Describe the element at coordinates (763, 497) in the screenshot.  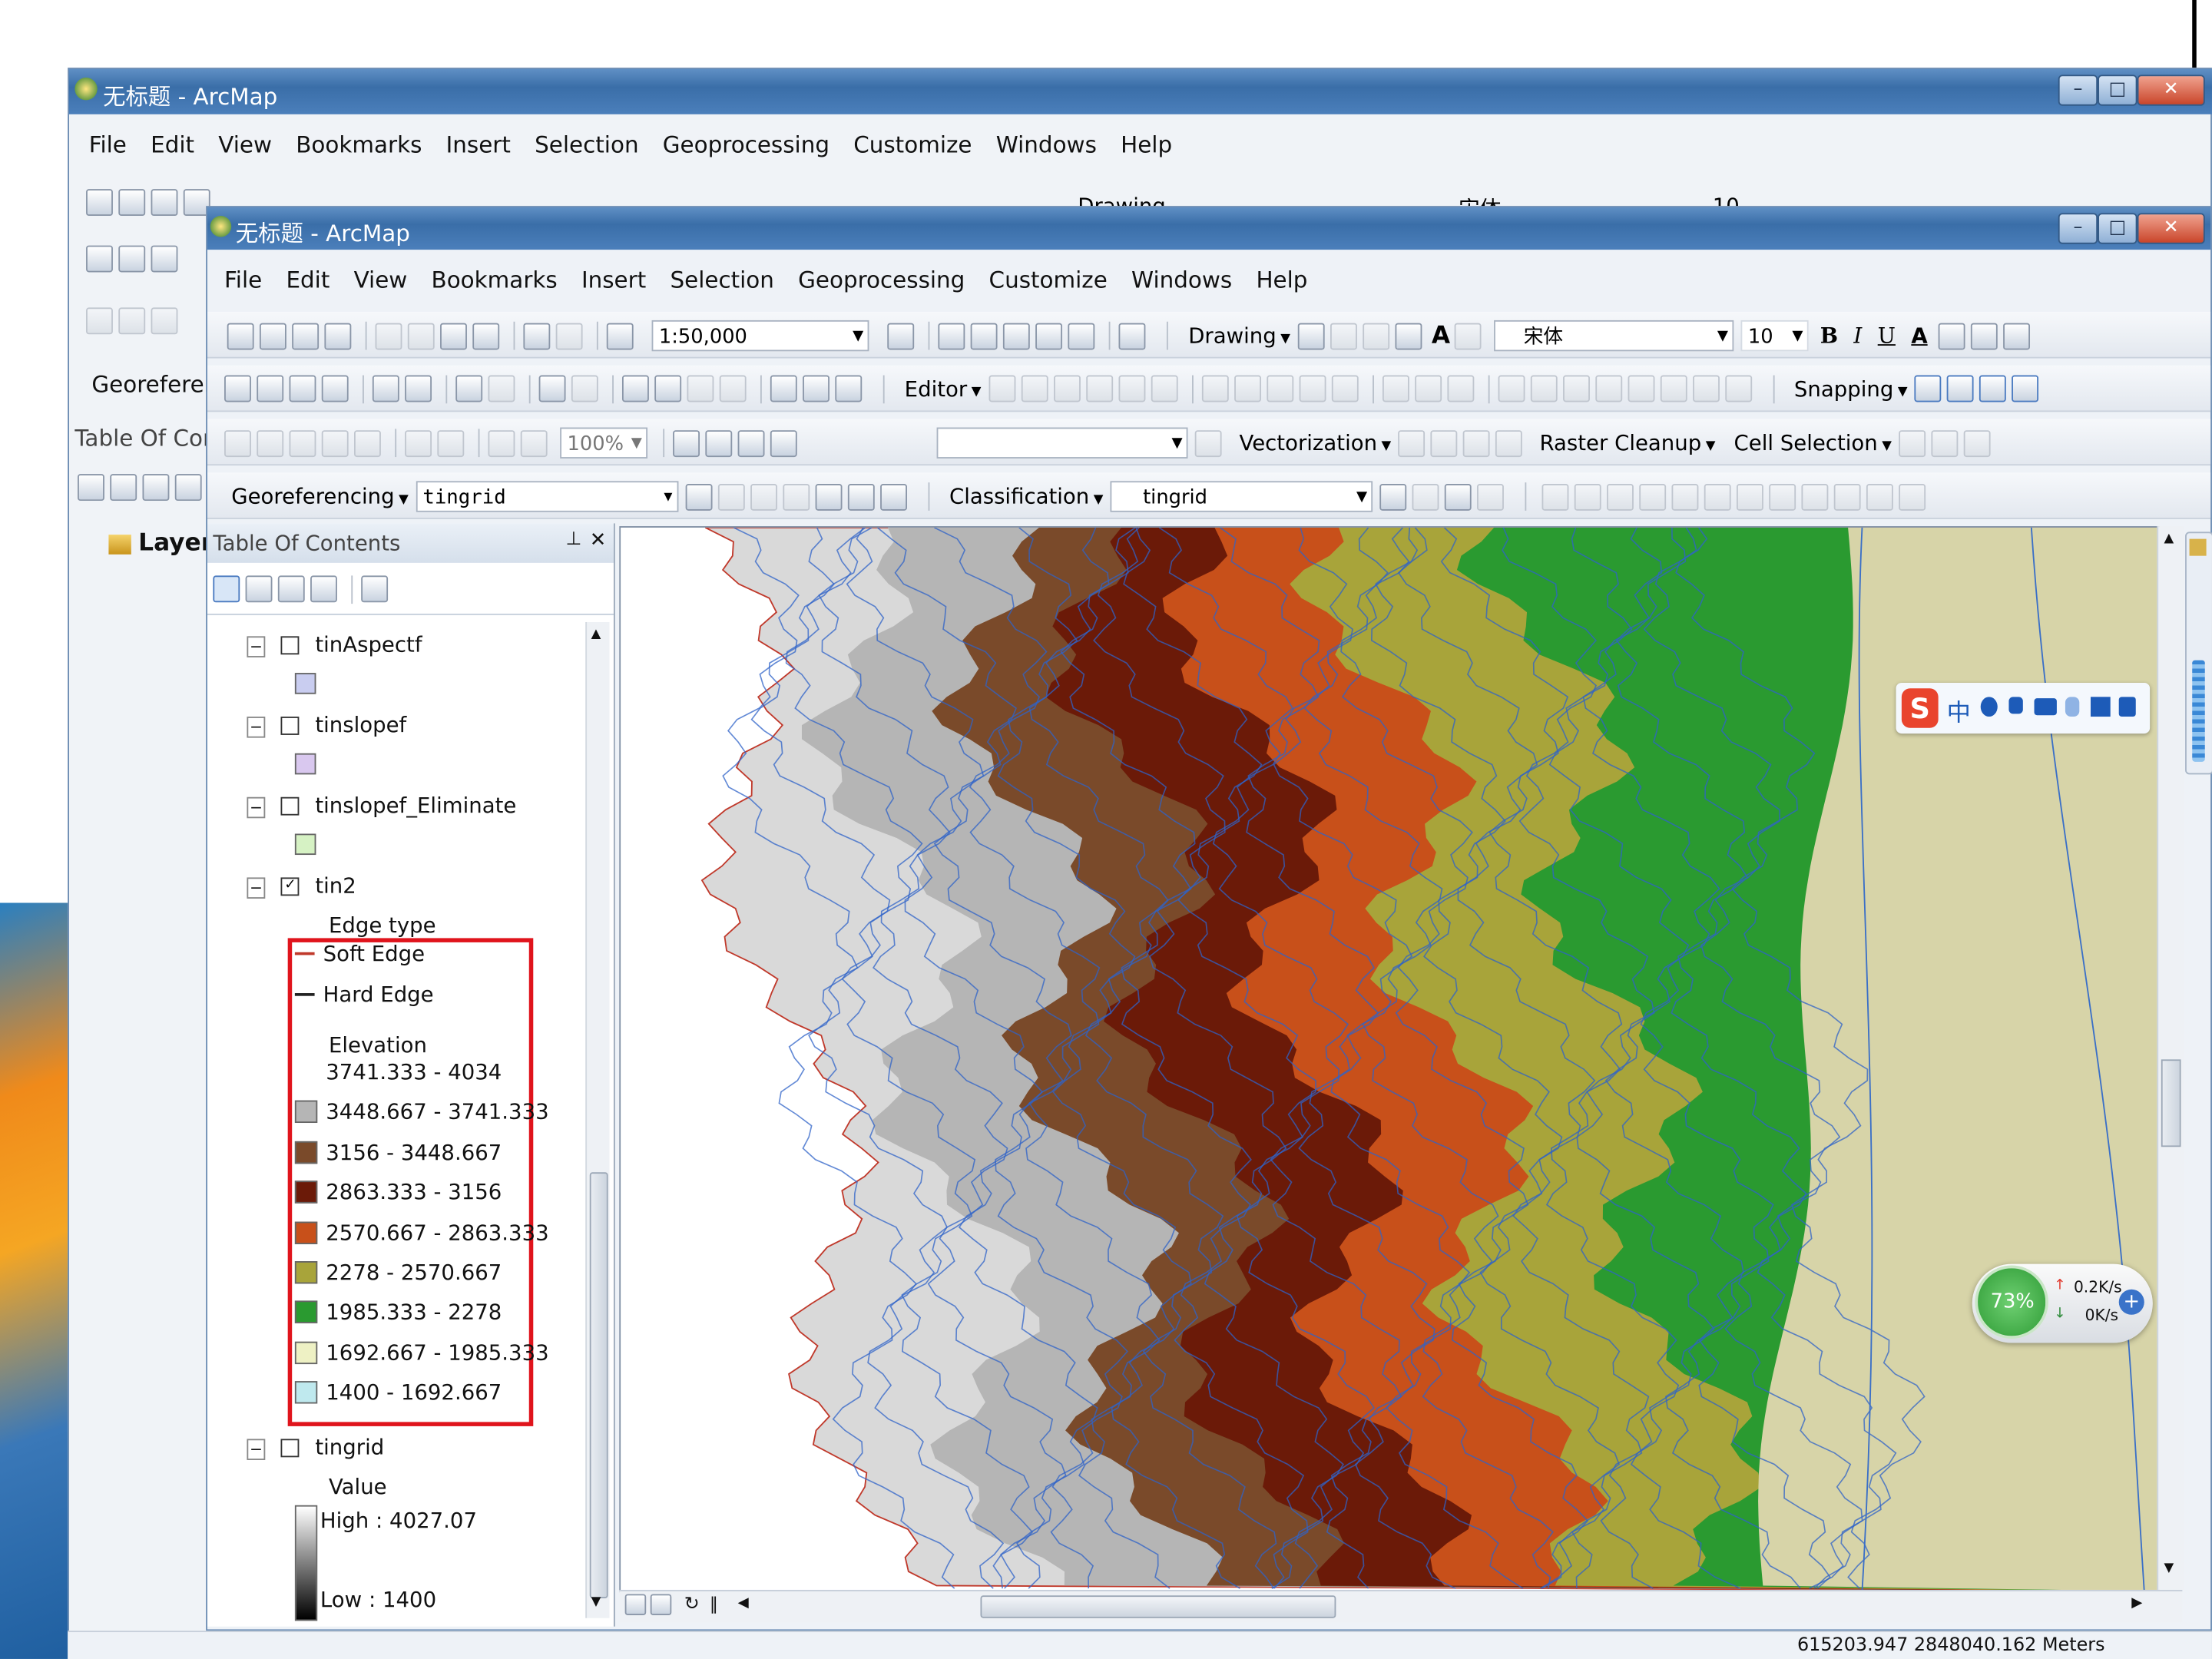
I see `select-link-icon` at that location.